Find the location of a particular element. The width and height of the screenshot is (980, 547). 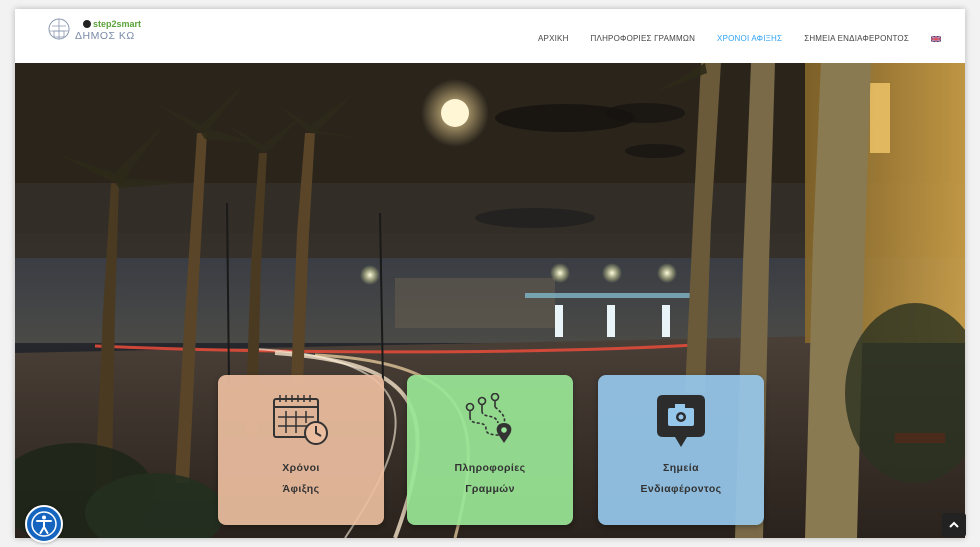

card-points-of-interest-line2: Ενδιαφέροντος is located at coordinates (681, 489).